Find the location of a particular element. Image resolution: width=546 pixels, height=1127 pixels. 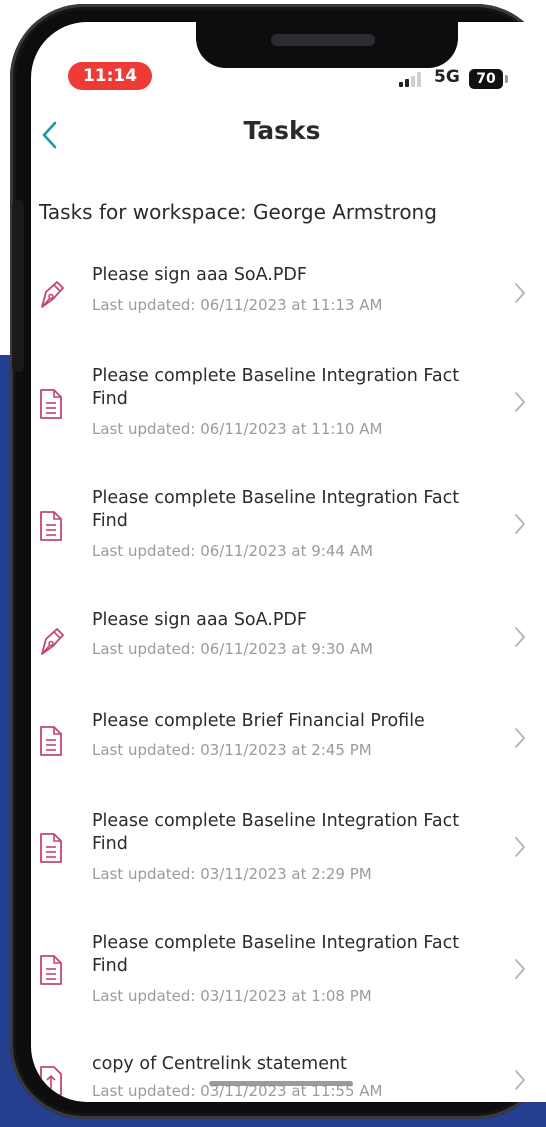

upload-document-icon is located at coordinates (51, 1081).